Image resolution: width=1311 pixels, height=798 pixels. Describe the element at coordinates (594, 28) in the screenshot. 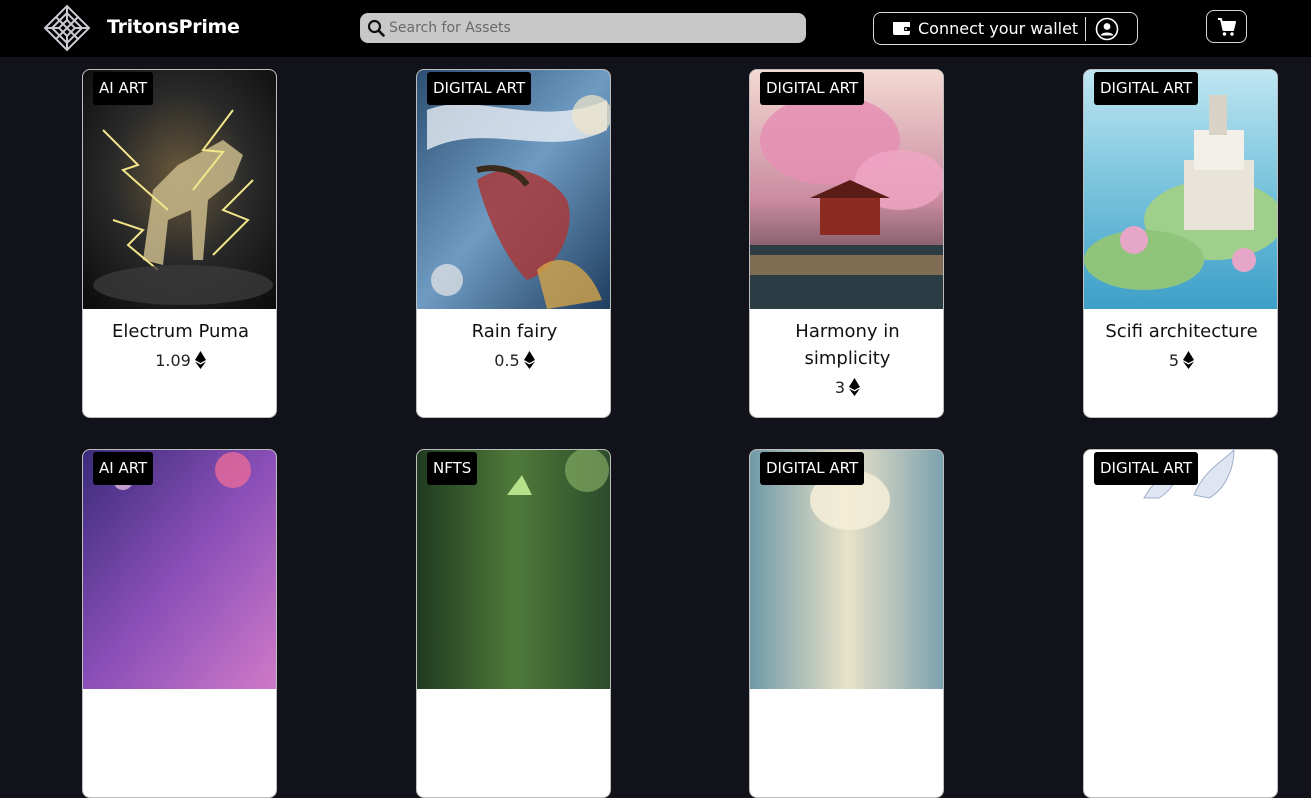

I see `search-input` at that location.